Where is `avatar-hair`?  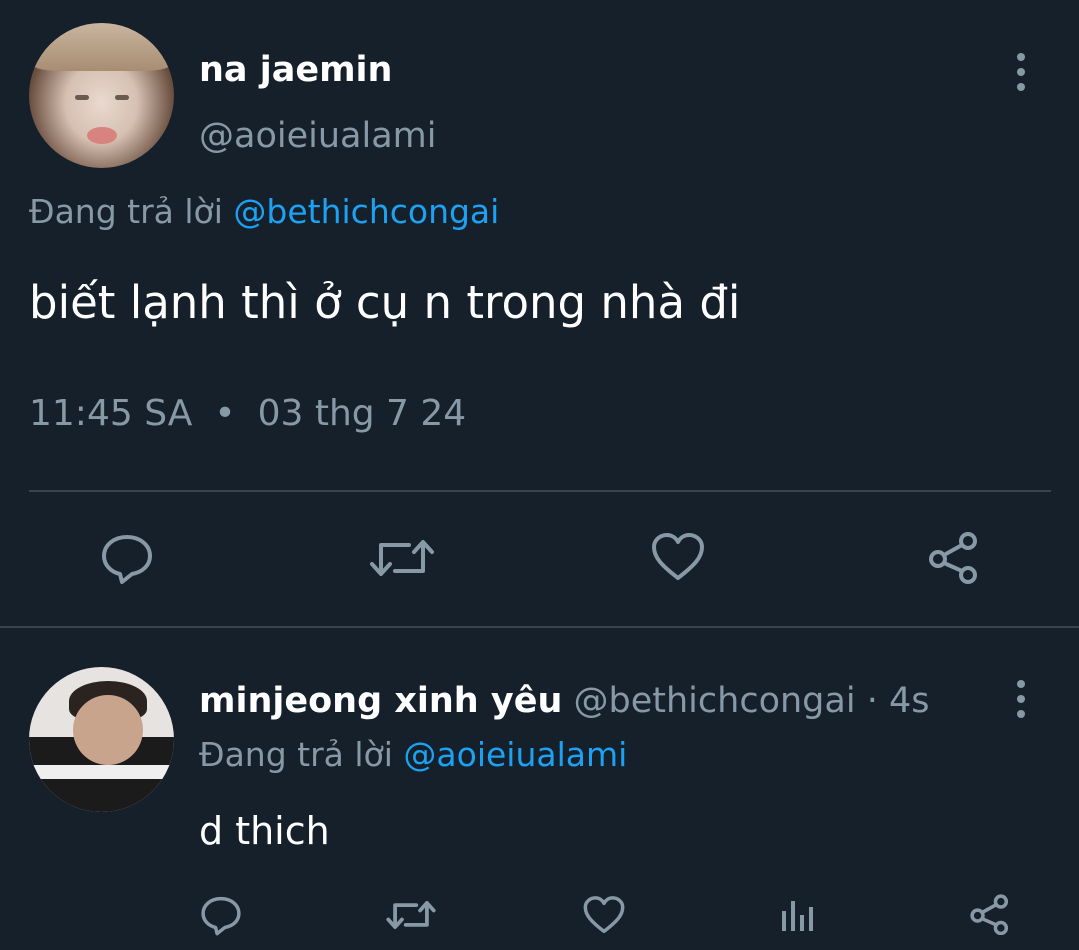
avatar-hair is located at coordinates (101, 47).